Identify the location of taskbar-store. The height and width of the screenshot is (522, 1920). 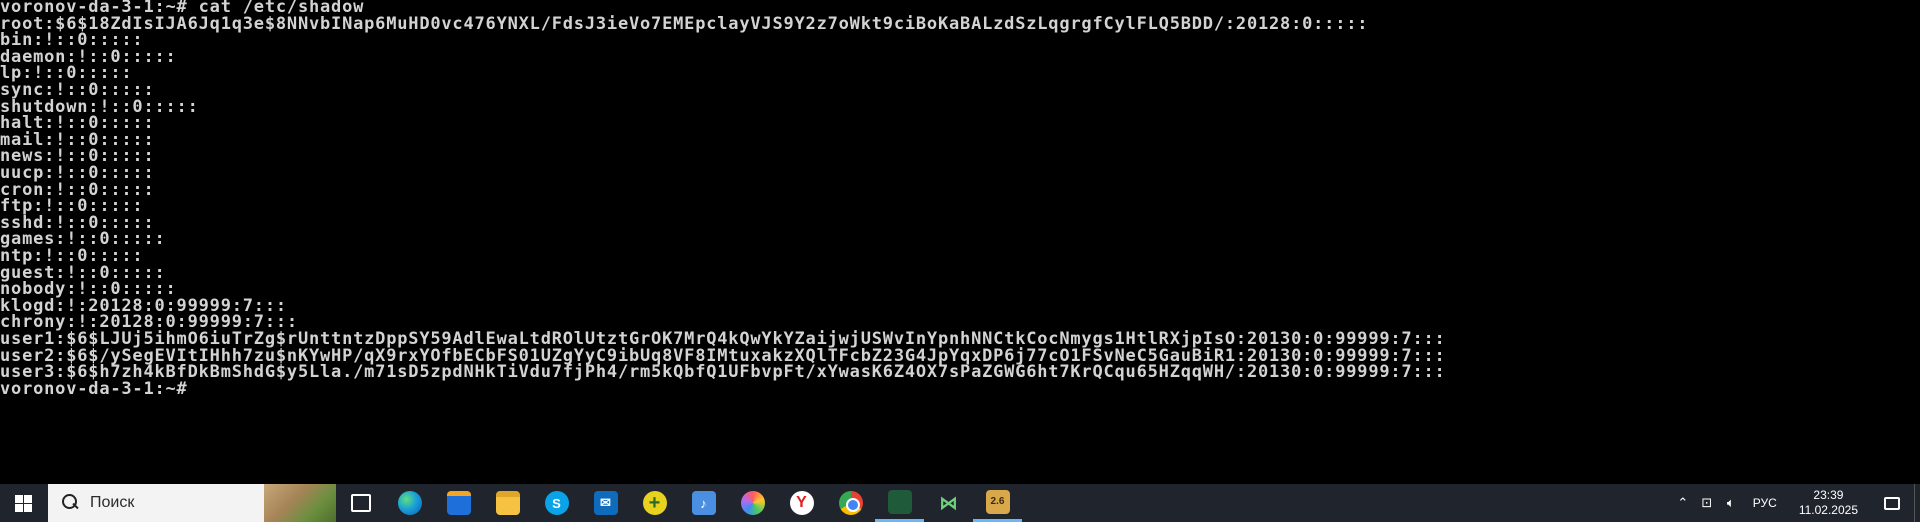
(458, 503).